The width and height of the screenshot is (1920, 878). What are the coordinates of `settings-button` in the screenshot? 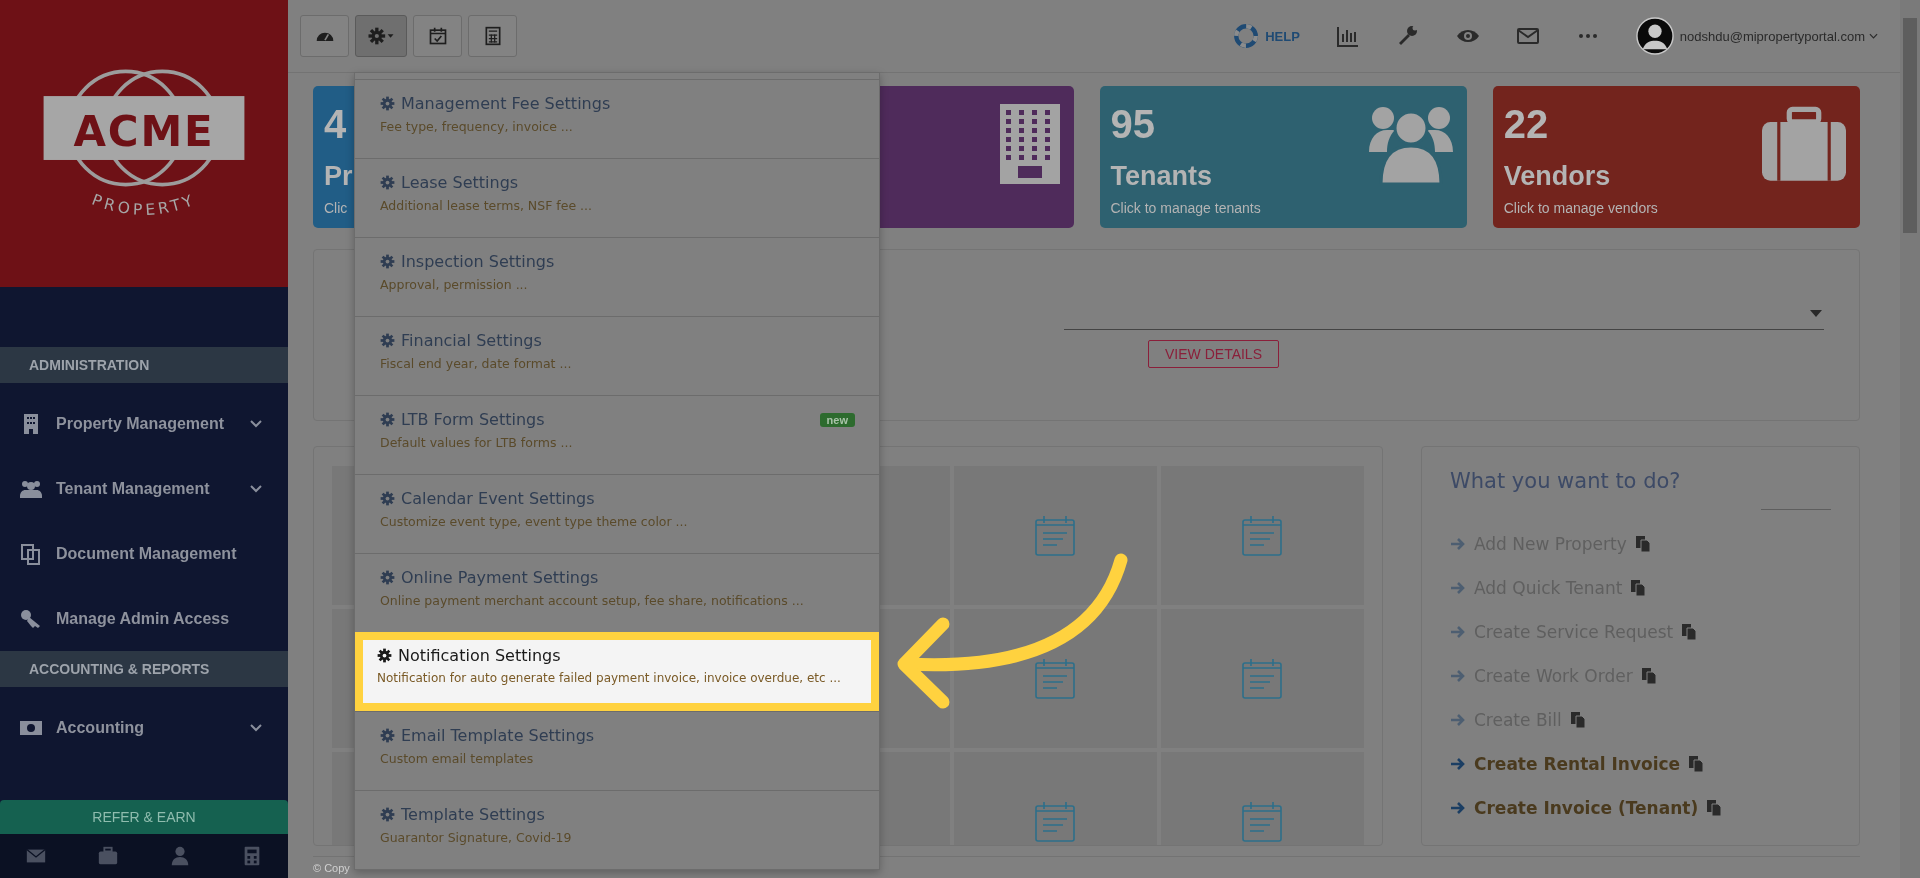 It's located at (381, 36).